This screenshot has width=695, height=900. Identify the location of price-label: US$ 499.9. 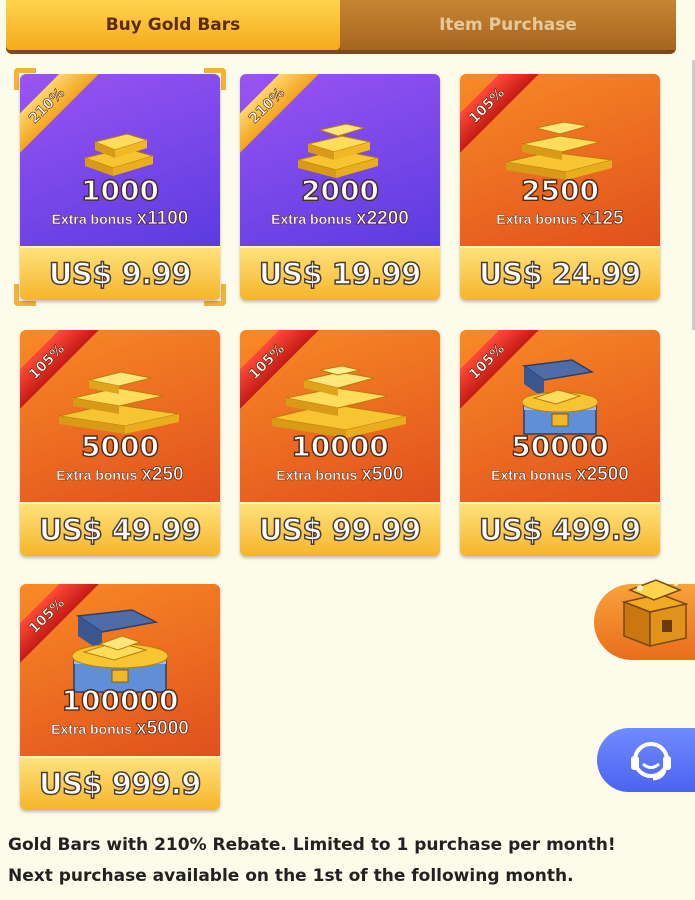
(560, 530).